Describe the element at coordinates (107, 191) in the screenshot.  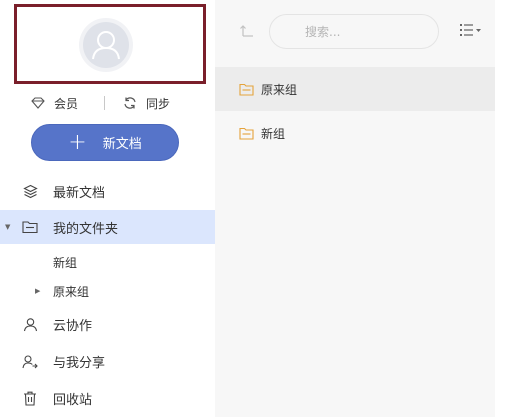
I see `sidebar-item-recent: 最新文档` at that location.